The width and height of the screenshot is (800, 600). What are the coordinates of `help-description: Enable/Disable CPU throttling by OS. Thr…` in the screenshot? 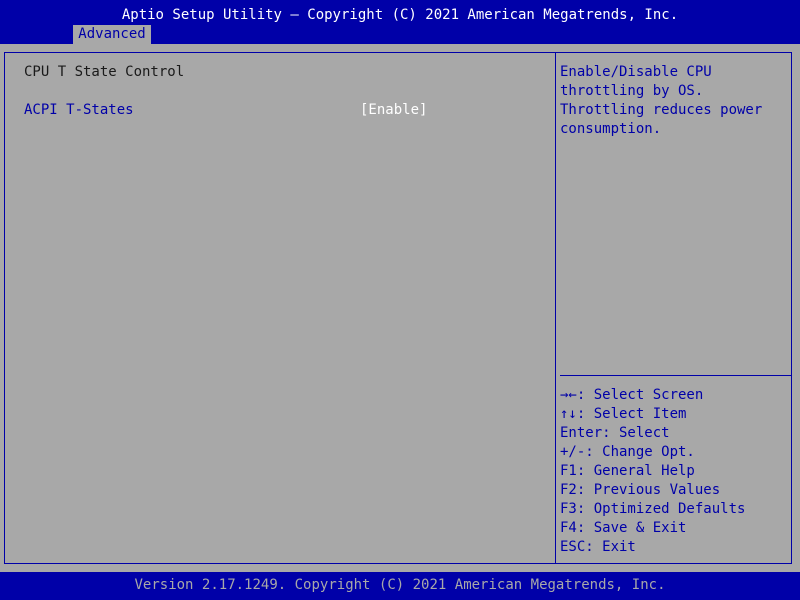 It's located at (661, 100).